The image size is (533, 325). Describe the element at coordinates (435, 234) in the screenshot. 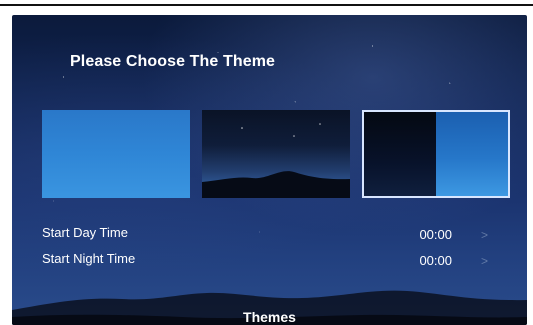

I see `start-day-time-value: 00:00` at that location.